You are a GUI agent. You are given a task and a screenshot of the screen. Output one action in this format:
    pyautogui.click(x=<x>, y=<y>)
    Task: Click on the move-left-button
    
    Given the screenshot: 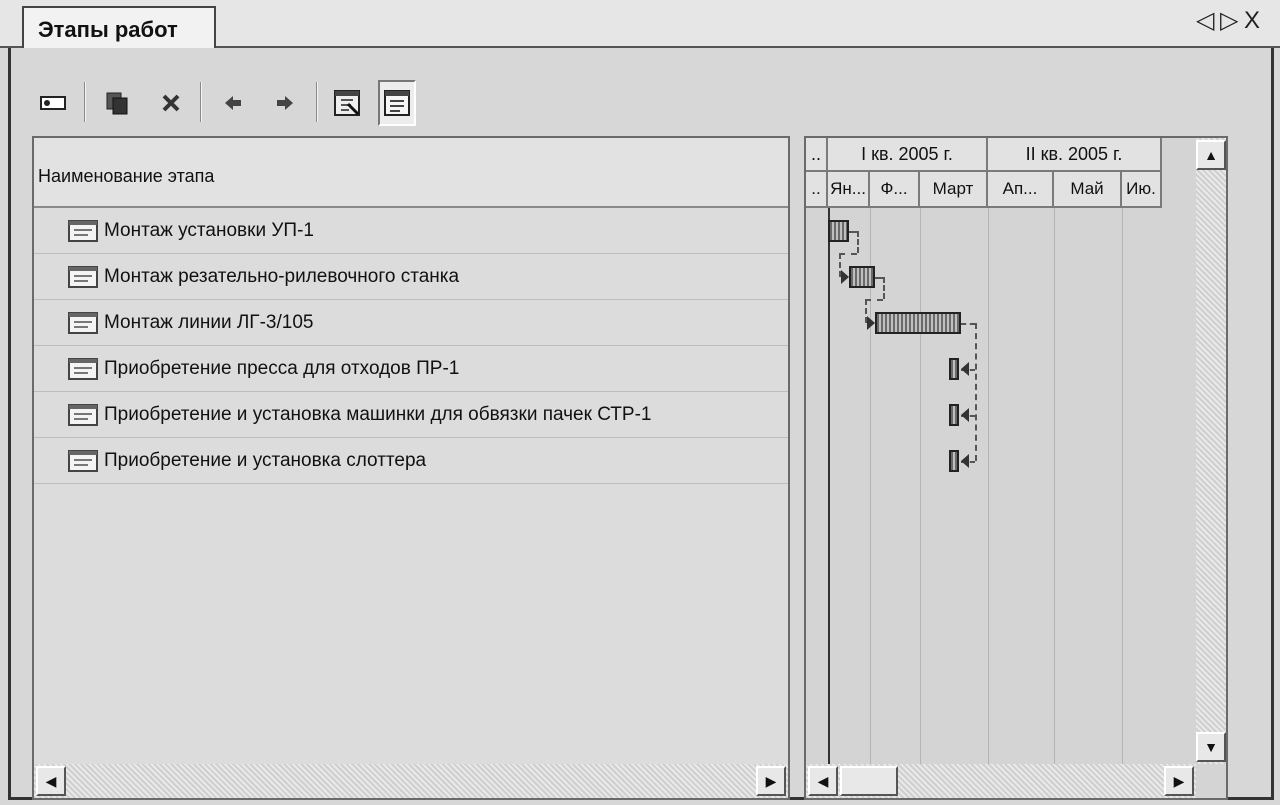 What is the action you would take?
    pyautogui.click(x=233, y=103)
    